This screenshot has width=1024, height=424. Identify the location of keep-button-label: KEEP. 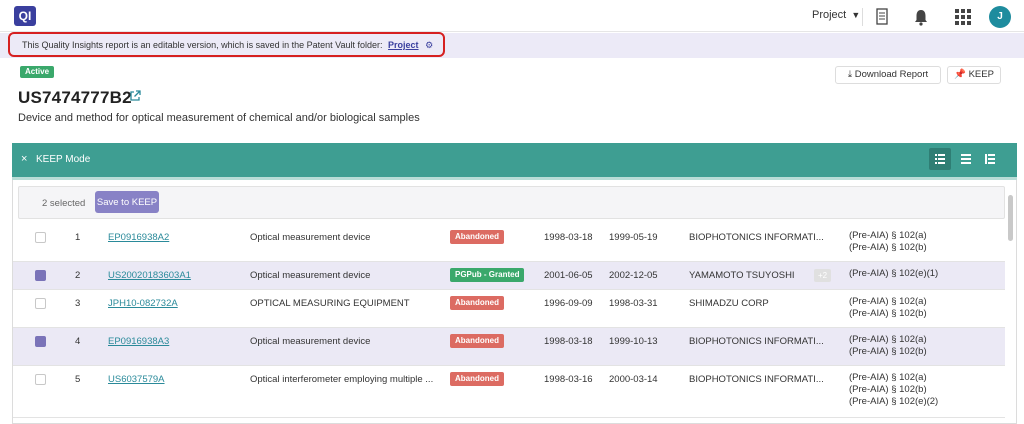
(981, 74).